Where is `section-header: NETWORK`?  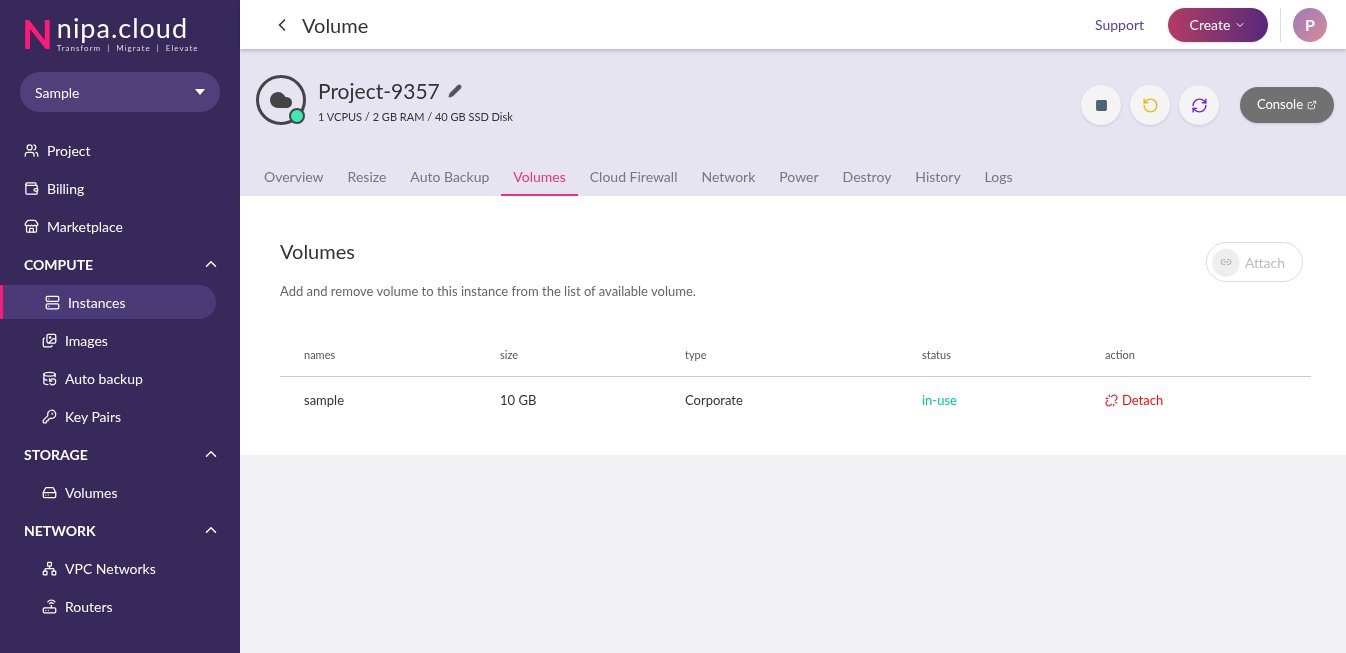 section-header: NETWORK is located at coordinates (120, 530).